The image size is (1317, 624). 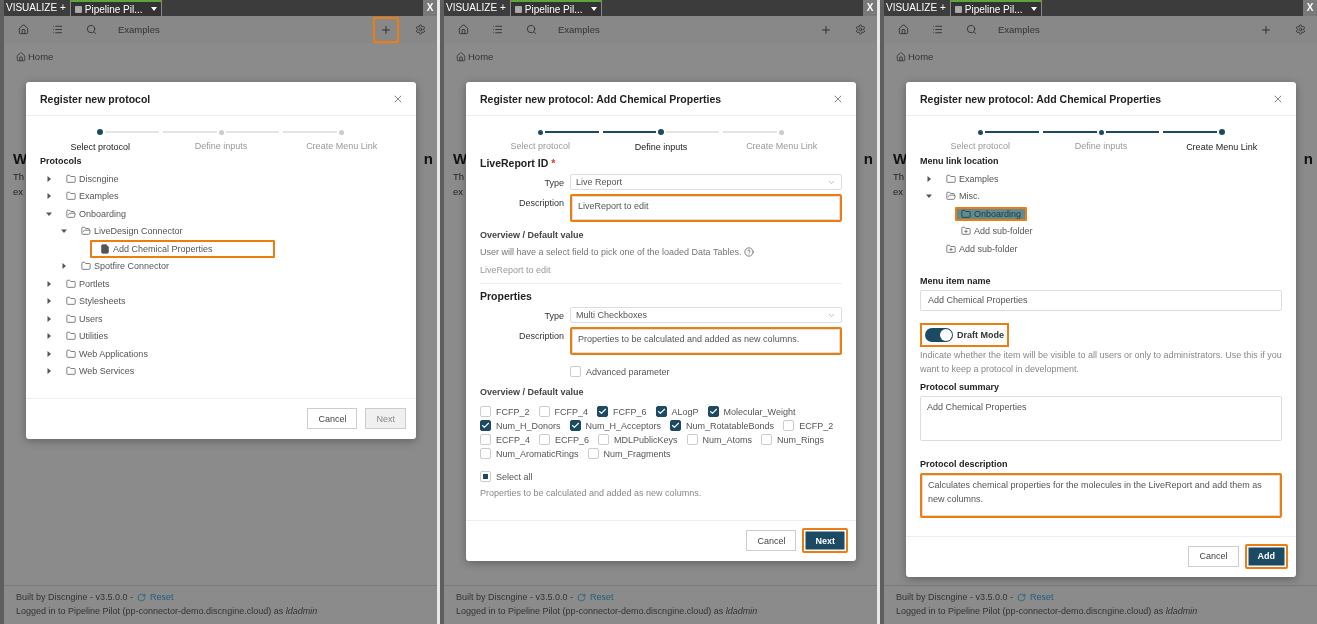 What do you see at coordinates (100, 145) in the screenshot?
I see `step-label: Select protocol` at bounding box center [100, 145].